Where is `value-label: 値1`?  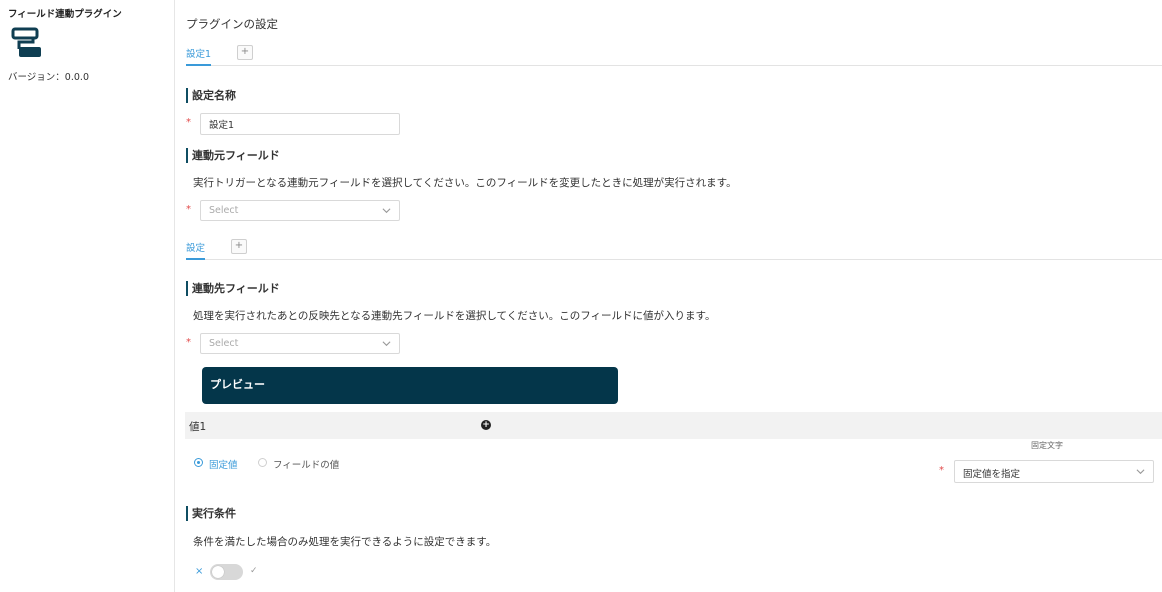
value-label: 値1 is located at coordinates (198, 427).